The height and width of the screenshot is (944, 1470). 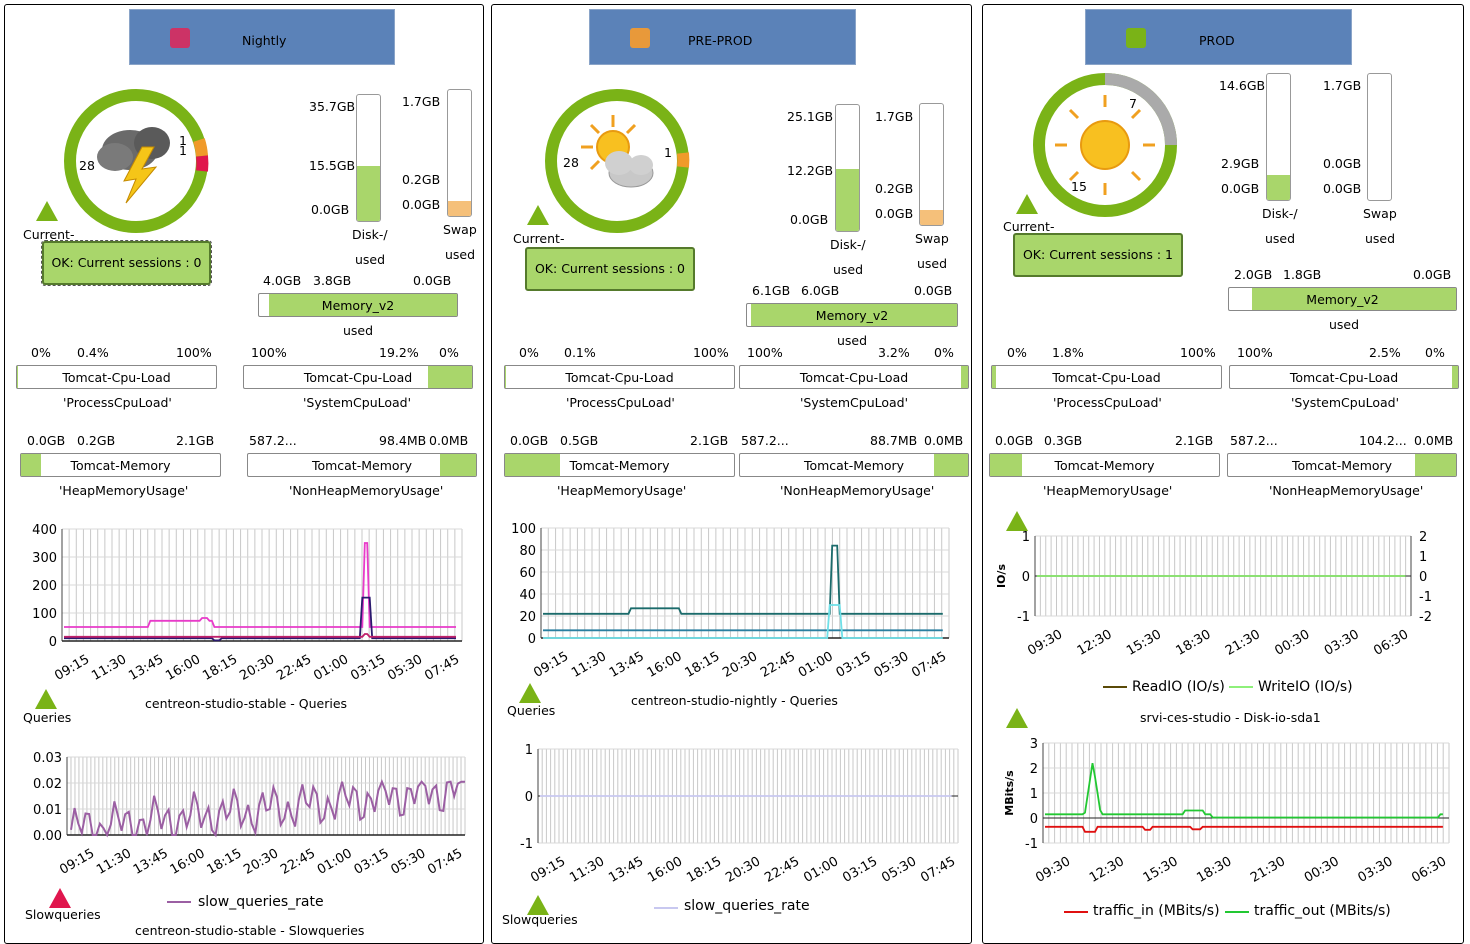 What do you see at coordinates (1017, 718) in the screenshot?
I see `diskio-ok-icon` at bounding box center [1017, 718].